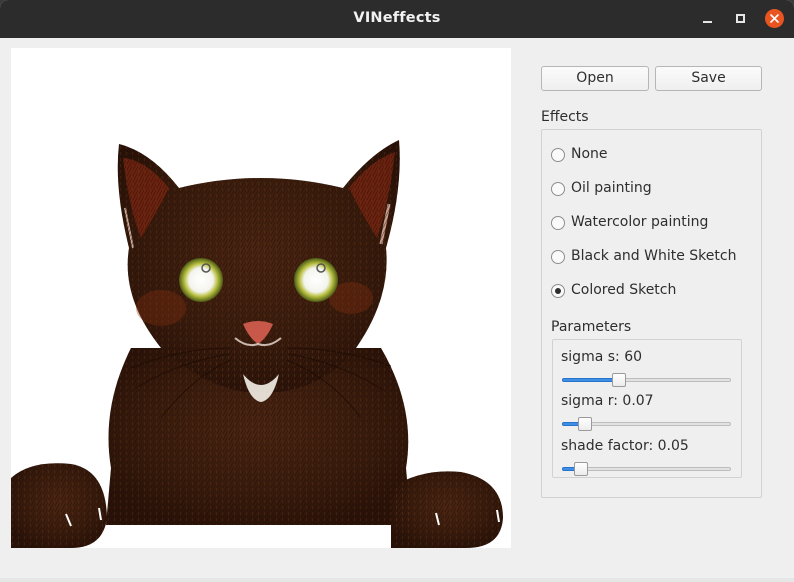  I want to click on effect-option-label: None, so click(589, 154).